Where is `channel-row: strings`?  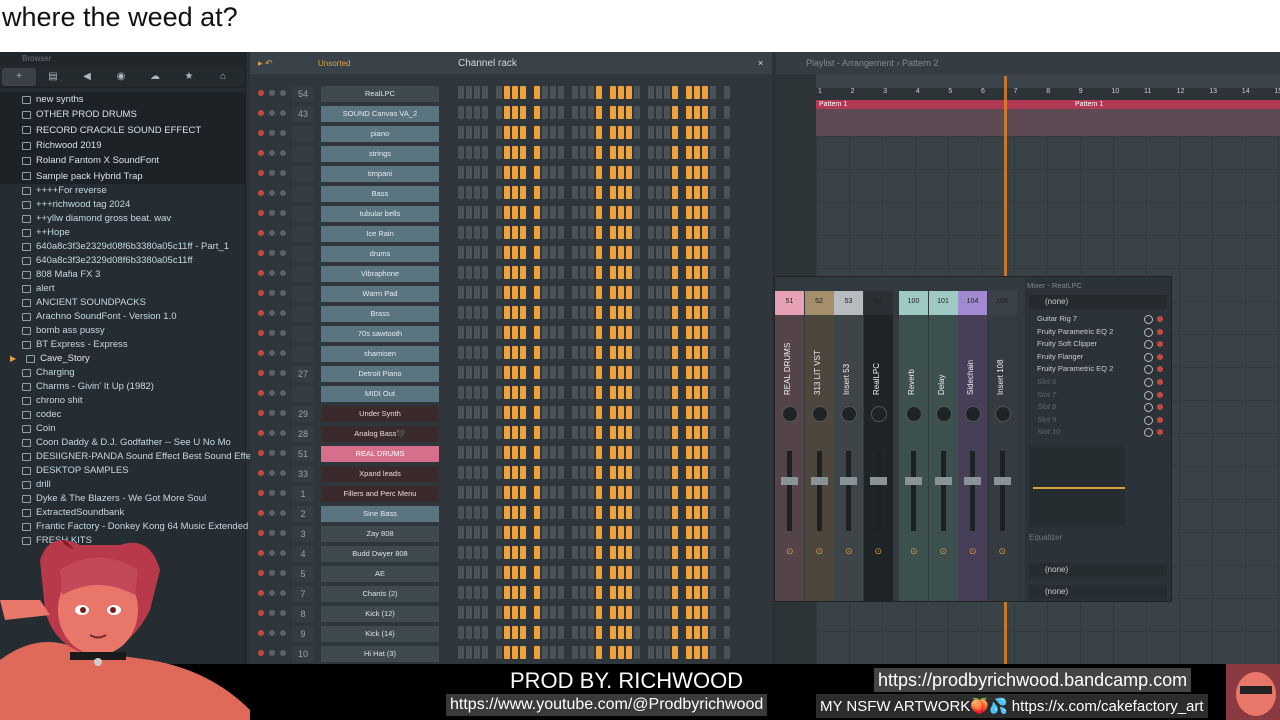
channel-row: strings is located at coordinates (511, 154).